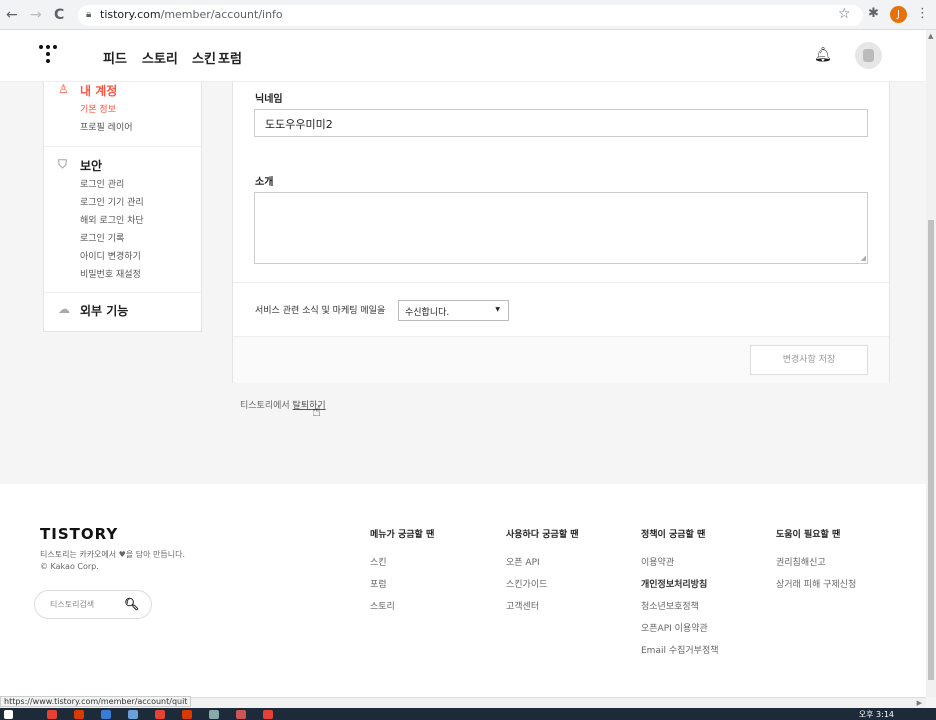 Image resolution: width=936 pixels, height=720 pixels. What do you see at coordinates (561, 282) in the screenshot?
I see `panel-divider` at bounding box center [561, 282].